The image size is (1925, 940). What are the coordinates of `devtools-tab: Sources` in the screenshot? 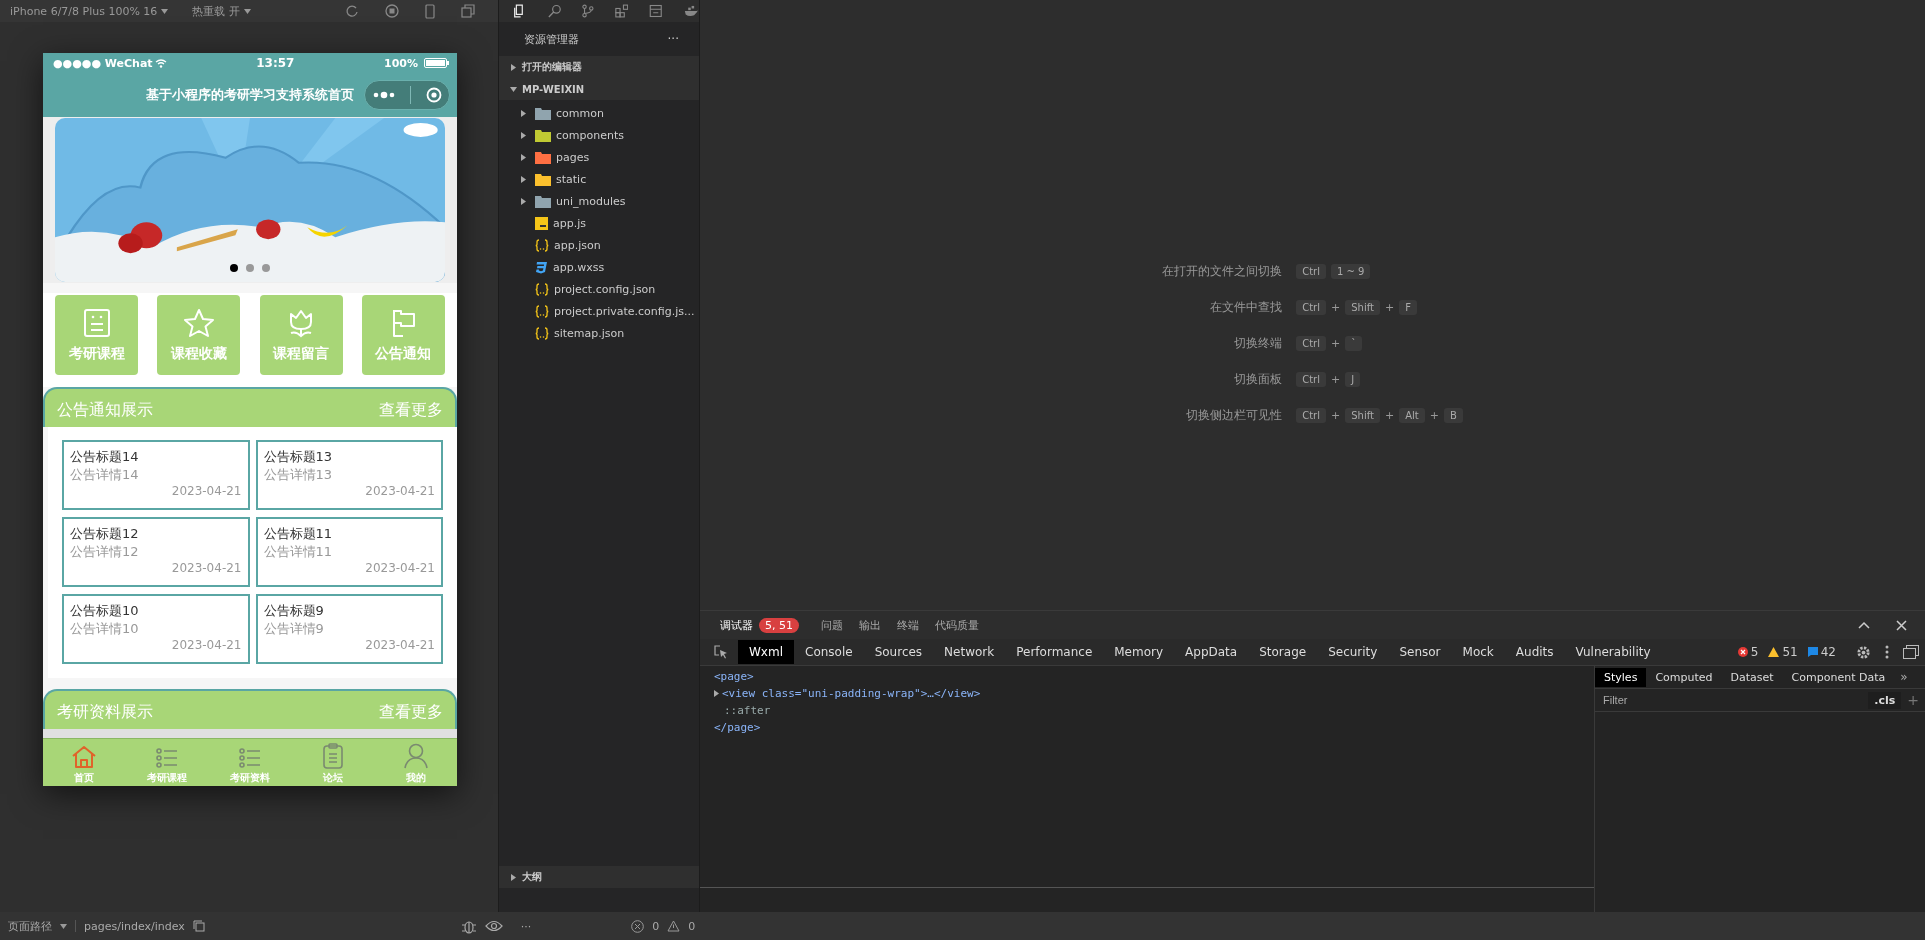 It's located at (898, 652).